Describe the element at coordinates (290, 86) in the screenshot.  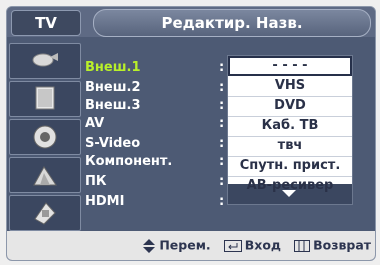
I see `dropdown-option-vhs: VHS` at that location.